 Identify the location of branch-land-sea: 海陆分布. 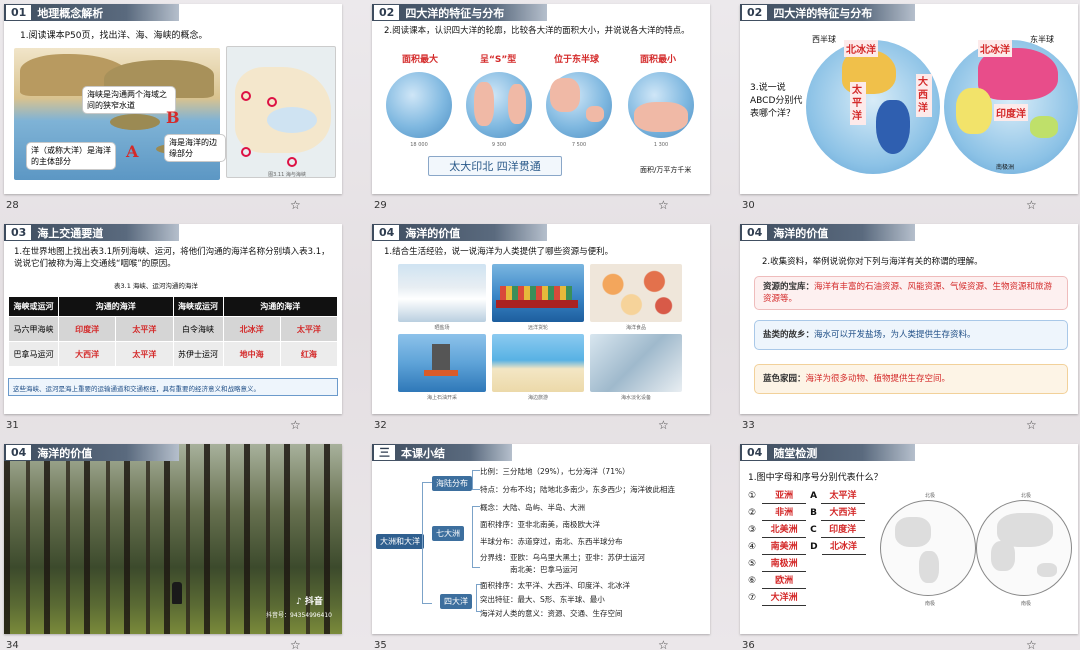
(452, 483).